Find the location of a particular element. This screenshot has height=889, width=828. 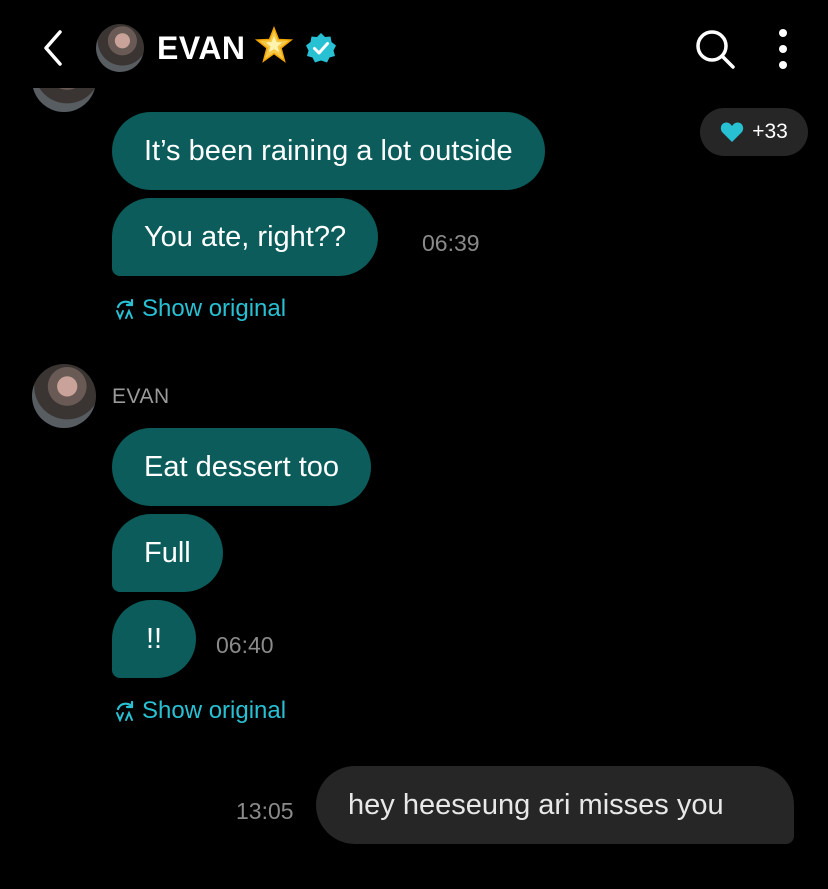

verified-icon is located at coordinates (321, 48).